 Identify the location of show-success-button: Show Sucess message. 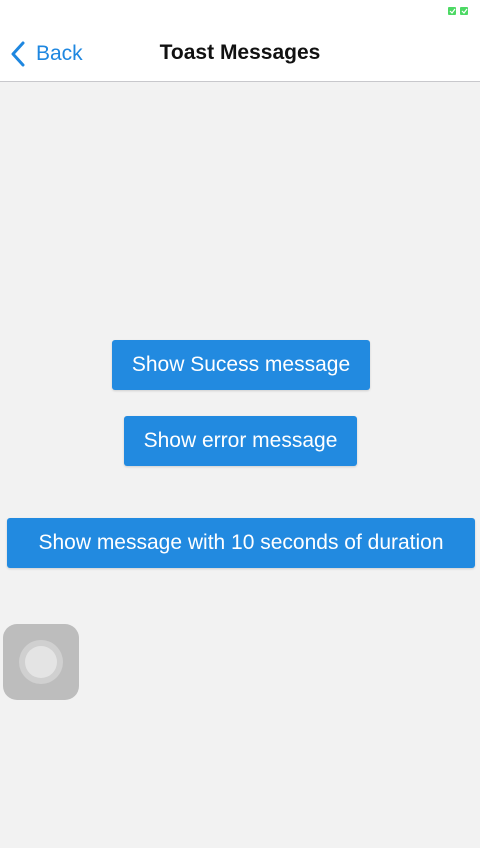
(241, 365).